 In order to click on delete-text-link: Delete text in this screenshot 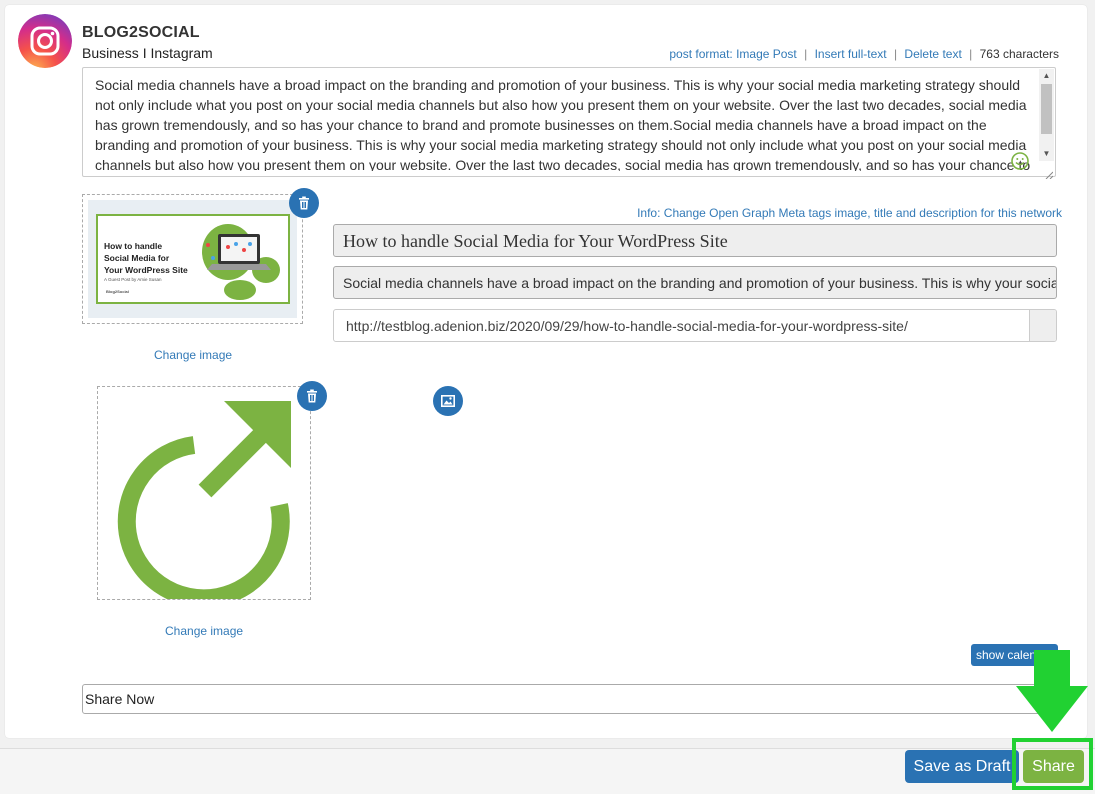, I will do `click(932, 54)`.